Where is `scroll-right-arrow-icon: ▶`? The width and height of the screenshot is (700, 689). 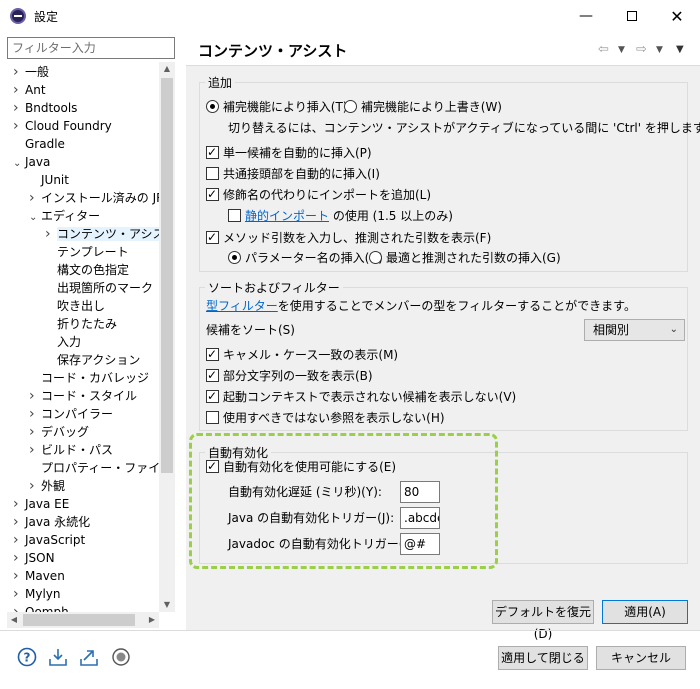 scroll-right-arrow-icon: ▶ is located at coordinates (152, 620).